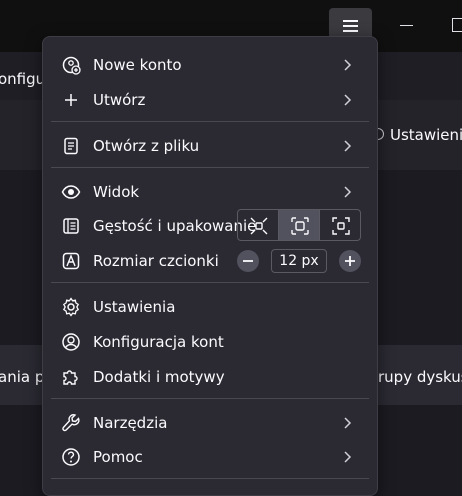  I want to click on new-account-icon, so click(71, 65).